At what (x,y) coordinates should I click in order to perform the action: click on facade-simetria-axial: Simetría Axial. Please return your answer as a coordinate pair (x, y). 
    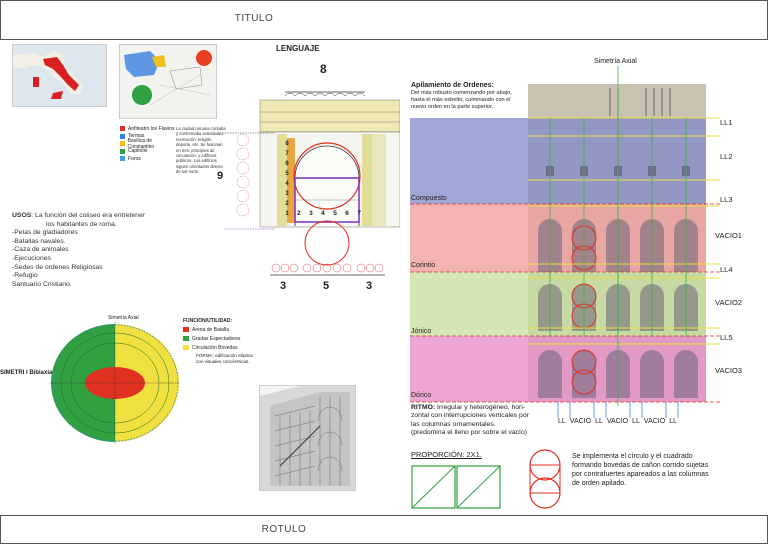
    Looking at the image, I should click on (615, 61).